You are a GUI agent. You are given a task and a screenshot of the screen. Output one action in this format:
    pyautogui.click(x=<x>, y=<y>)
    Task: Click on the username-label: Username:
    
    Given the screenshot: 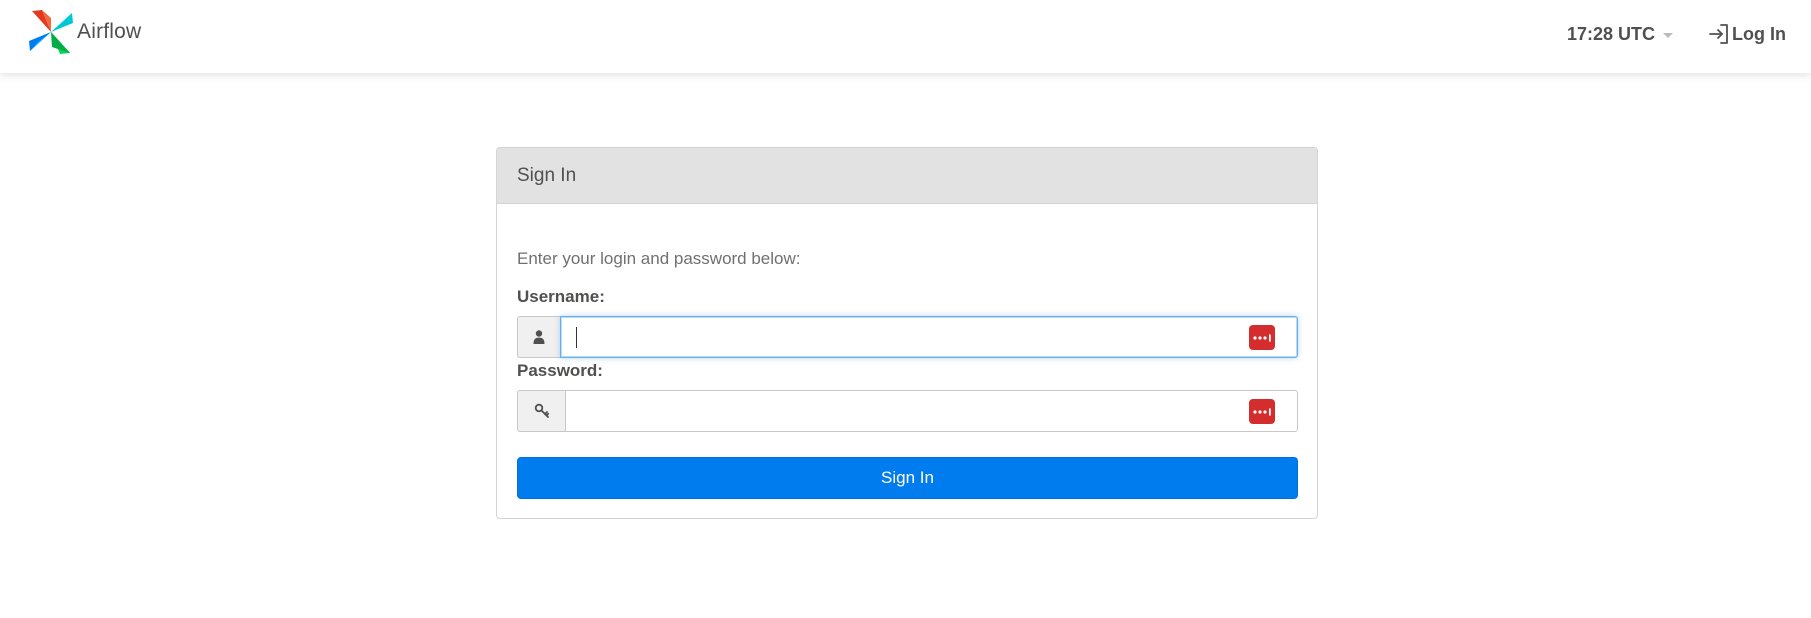 What is the action you would take?
    pyautogui.click(x=561, y=296)
    